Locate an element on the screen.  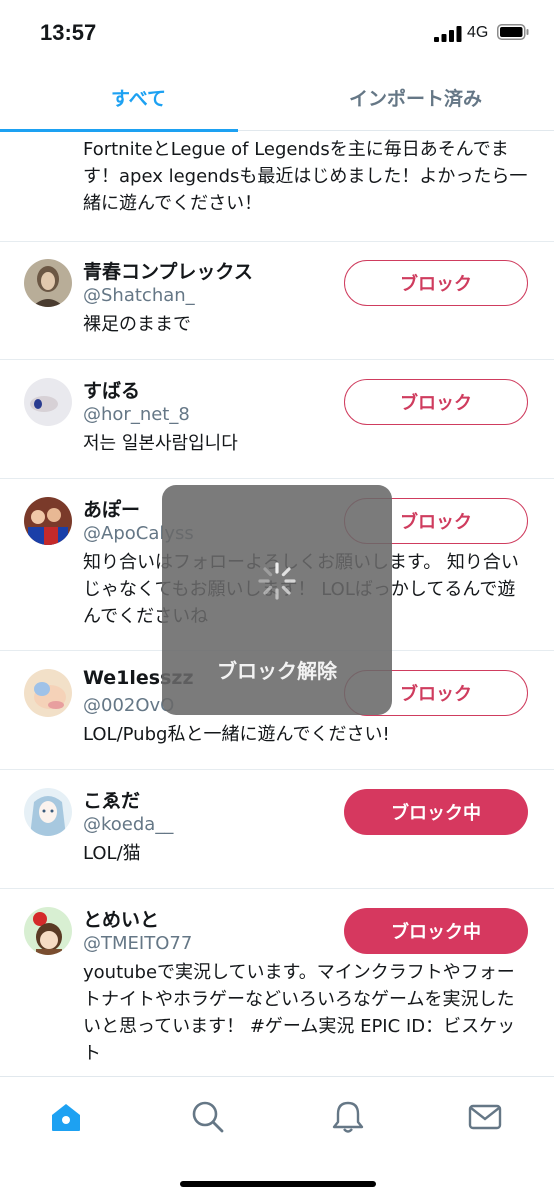
user-name: 青春コンプレックス is located at coordinates (168, 272).